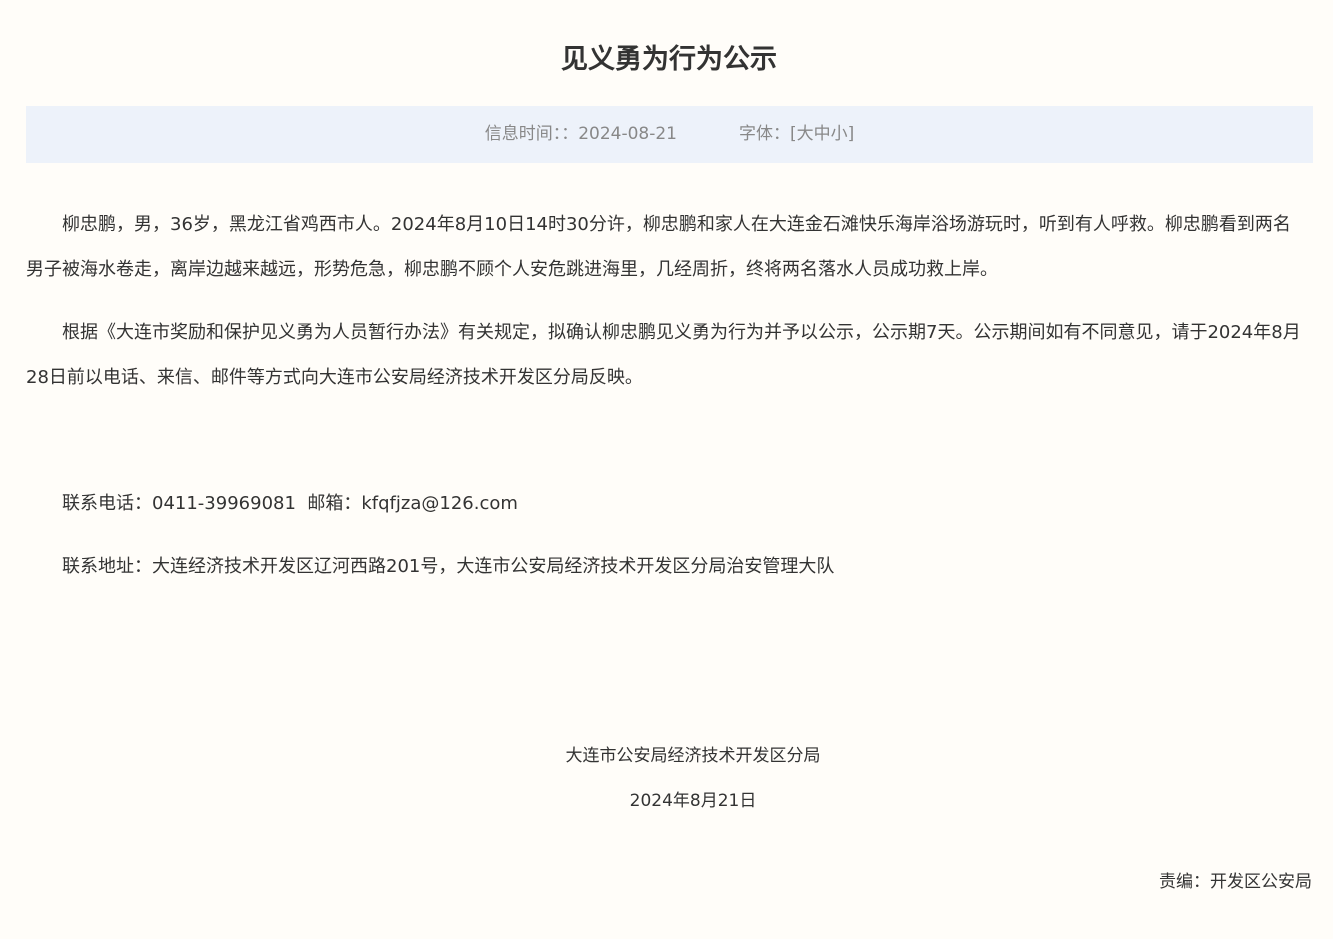 This screenshot has height=939, width=1333. I want to click on info-date: 2024-08-21, so click(627, 134).